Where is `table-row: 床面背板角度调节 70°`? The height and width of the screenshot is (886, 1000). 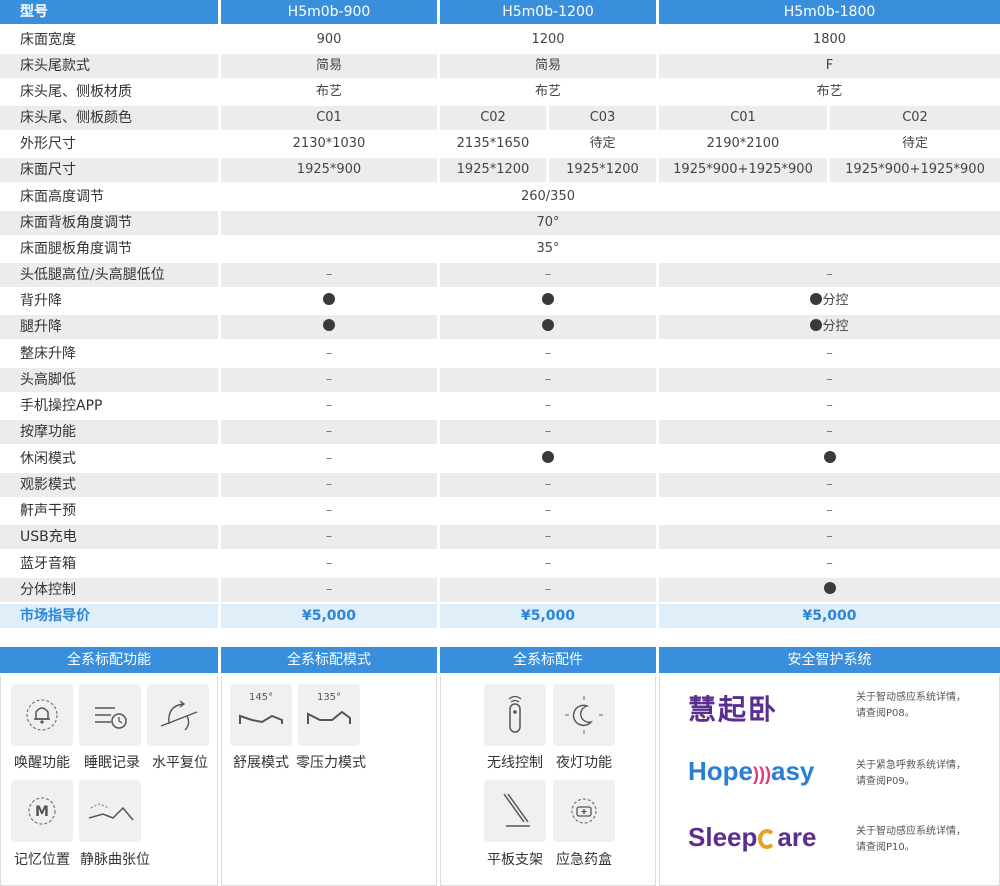 table-row: 床面背板角度调节 70° is located at coordinates (500, 223).